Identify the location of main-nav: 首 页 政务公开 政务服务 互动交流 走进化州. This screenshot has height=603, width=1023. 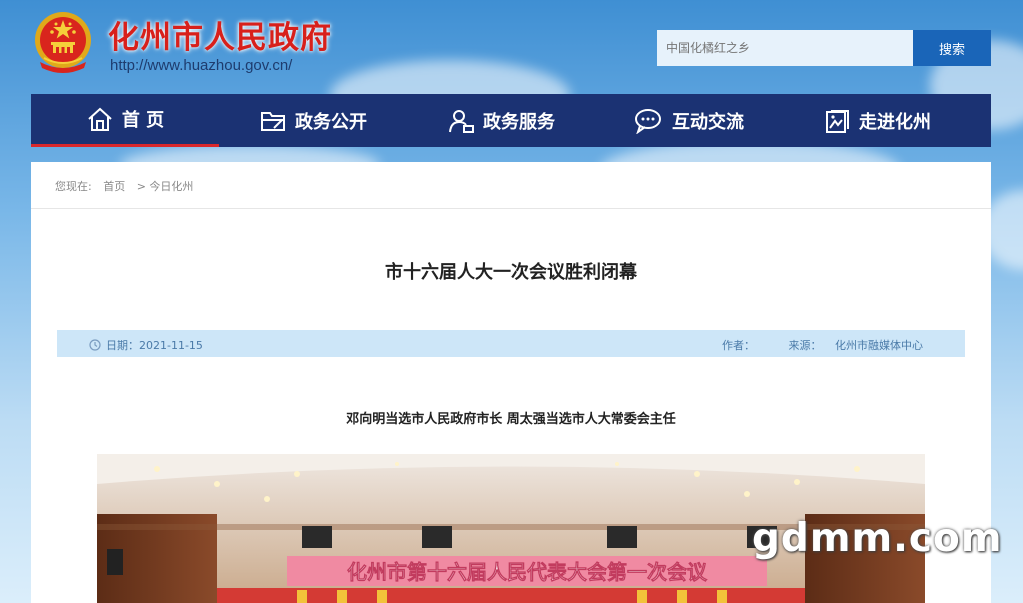
(511, 120).